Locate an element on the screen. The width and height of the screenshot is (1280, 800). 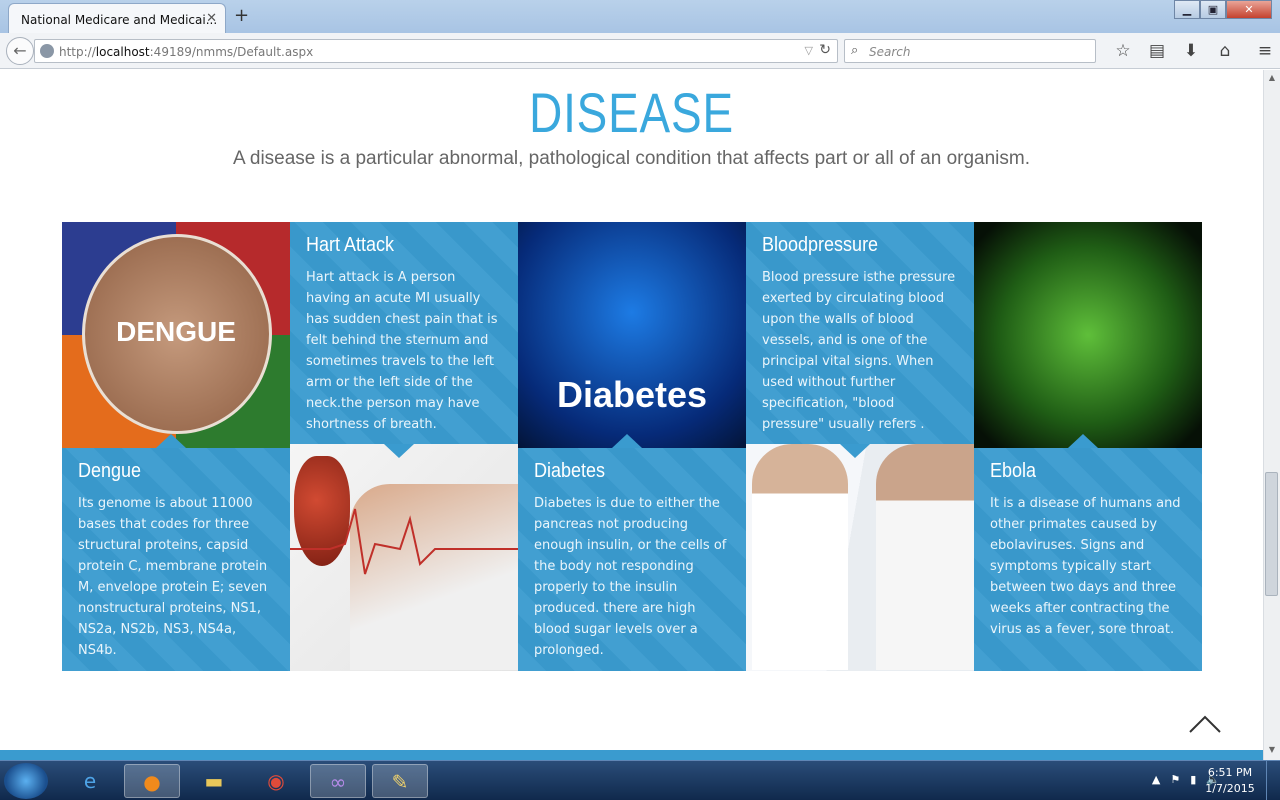
disease-title: Hart Attack is located at coordinates (350, 245).